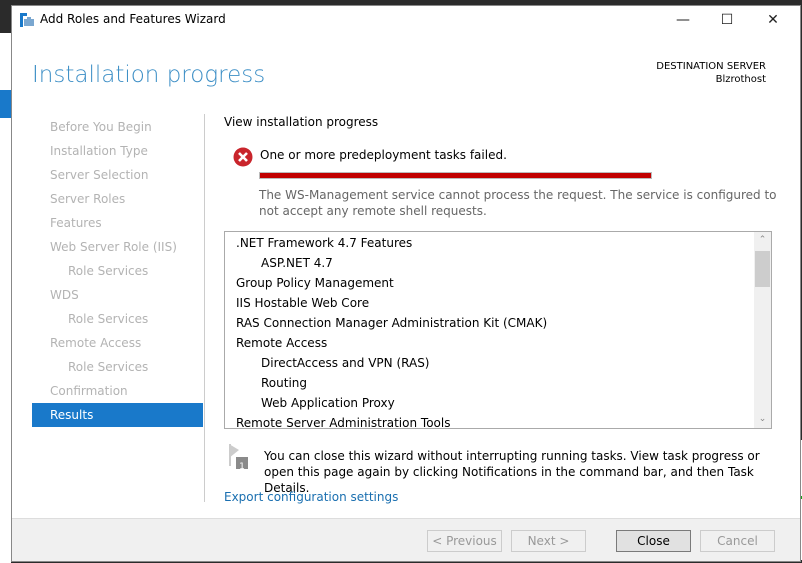 This screenshot has width=802, height=563. I want to click on feature-item: ASP.NET 4.7, so click(297, 263).